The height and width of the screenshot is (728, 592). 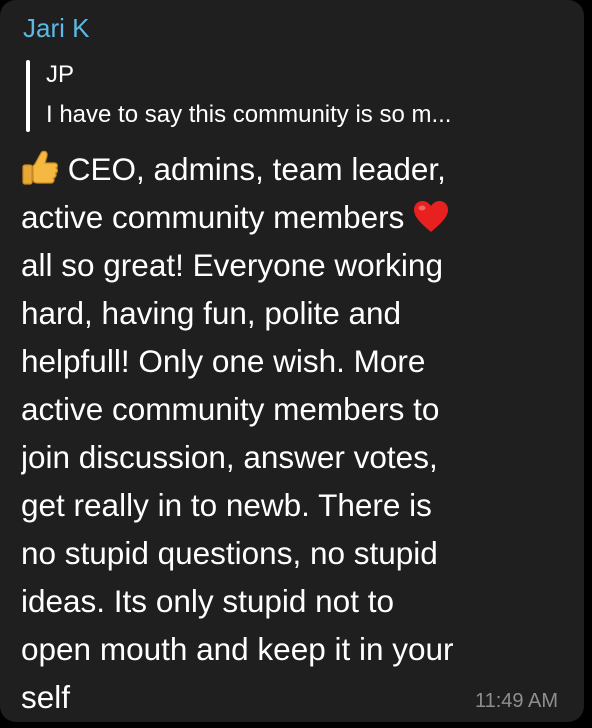 What do you see at coordinates (56, 28) in the screenshot?
I see `sender-name: Jari K` at bounding box center [56, 28].